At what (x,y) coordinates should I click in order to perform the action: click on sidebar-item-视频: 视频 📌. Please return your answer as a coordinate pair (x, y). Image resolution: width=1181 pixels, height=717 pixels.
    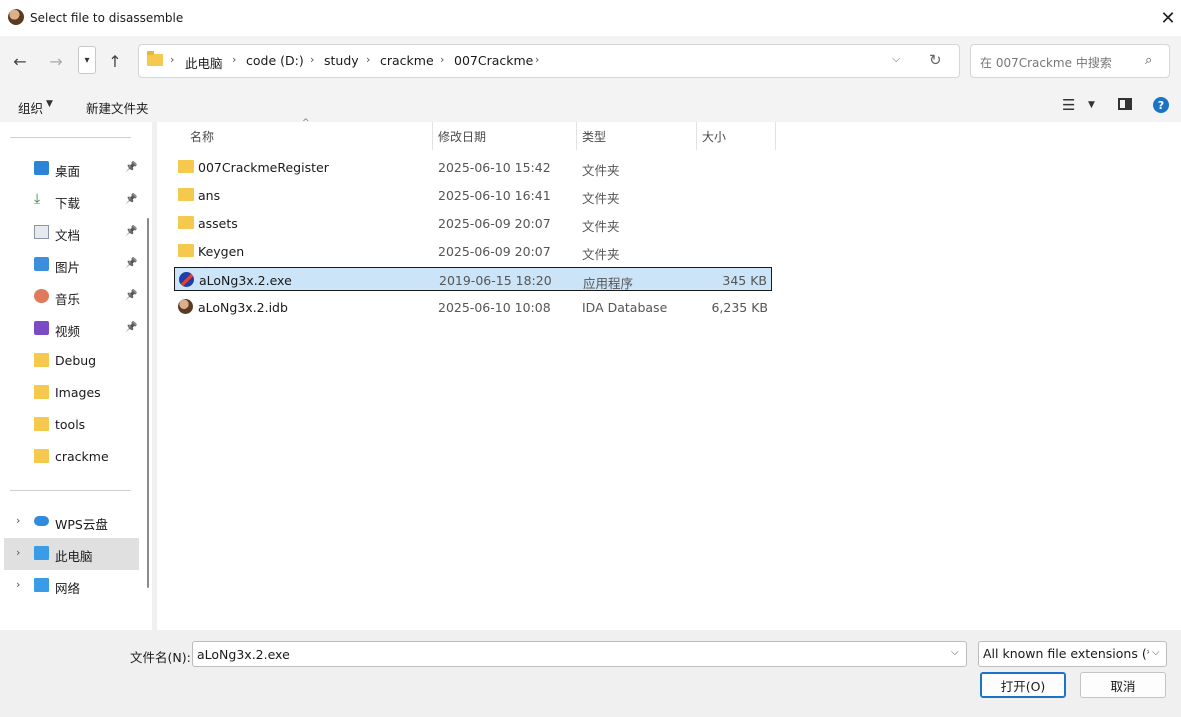
    Looking at the image, I should click on (70, 329).